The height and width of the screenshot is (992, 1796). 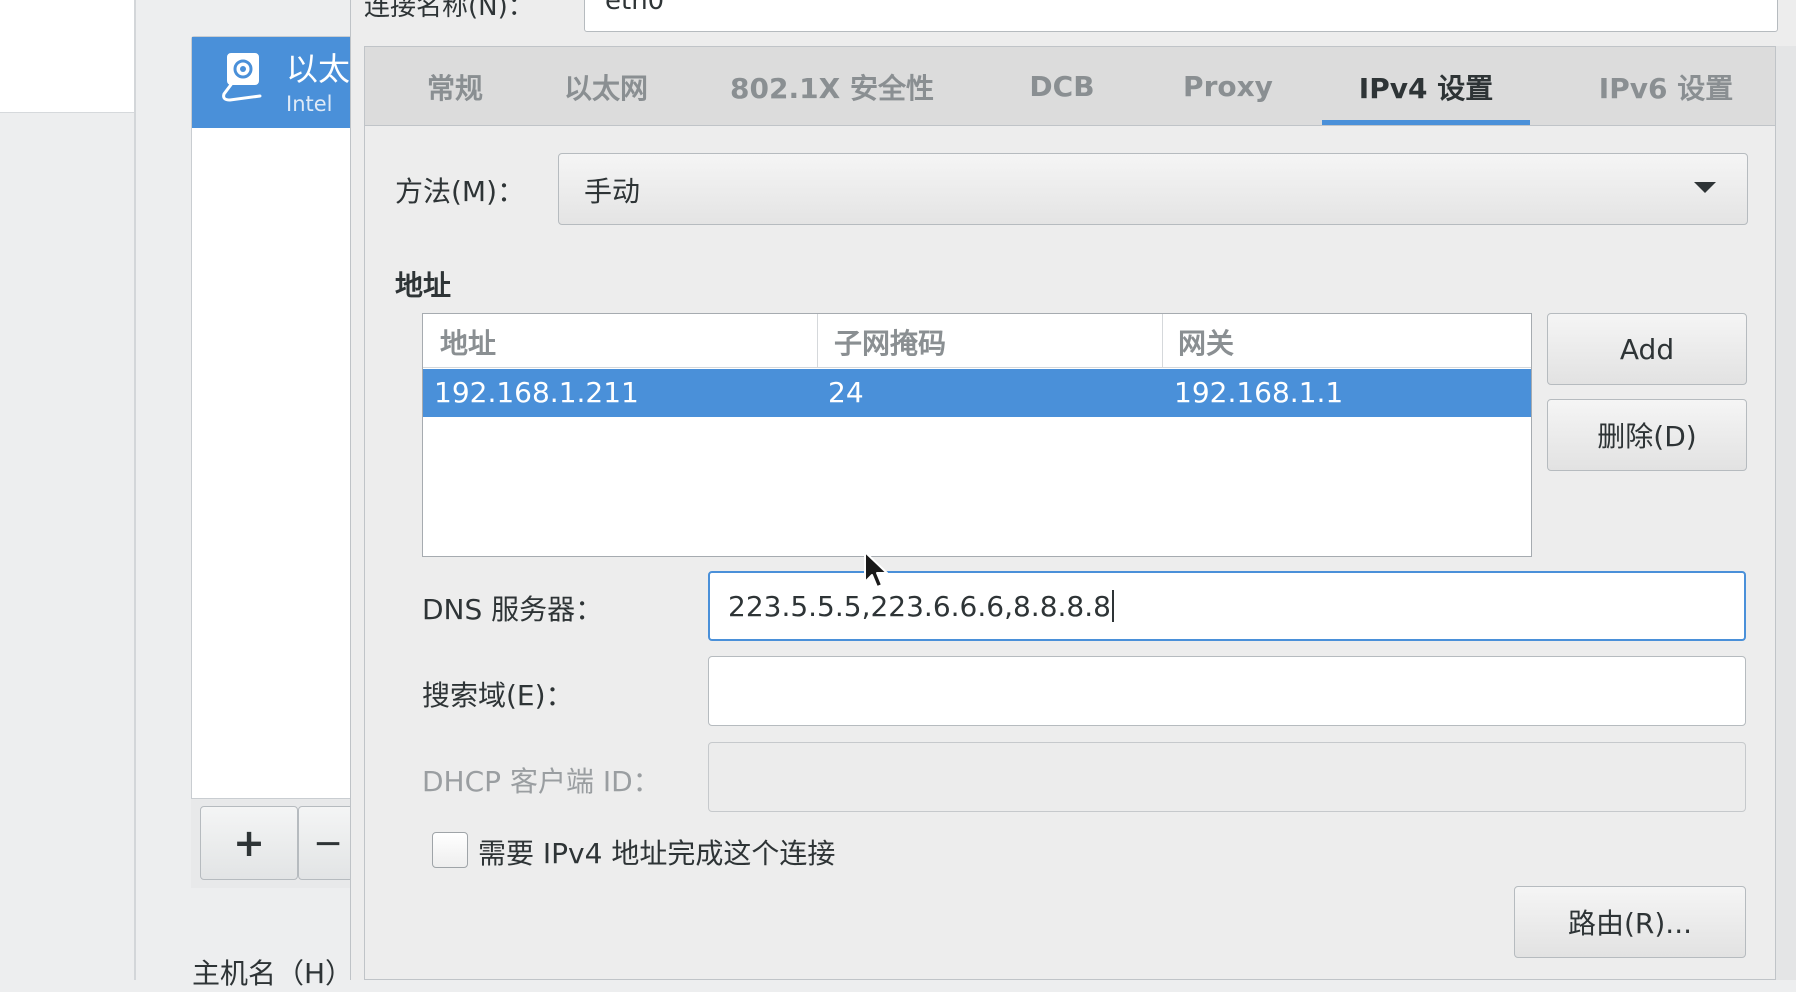 I want to click on tab-ipv6-settings: IPv6 设置, so click(x=1666, y=86).